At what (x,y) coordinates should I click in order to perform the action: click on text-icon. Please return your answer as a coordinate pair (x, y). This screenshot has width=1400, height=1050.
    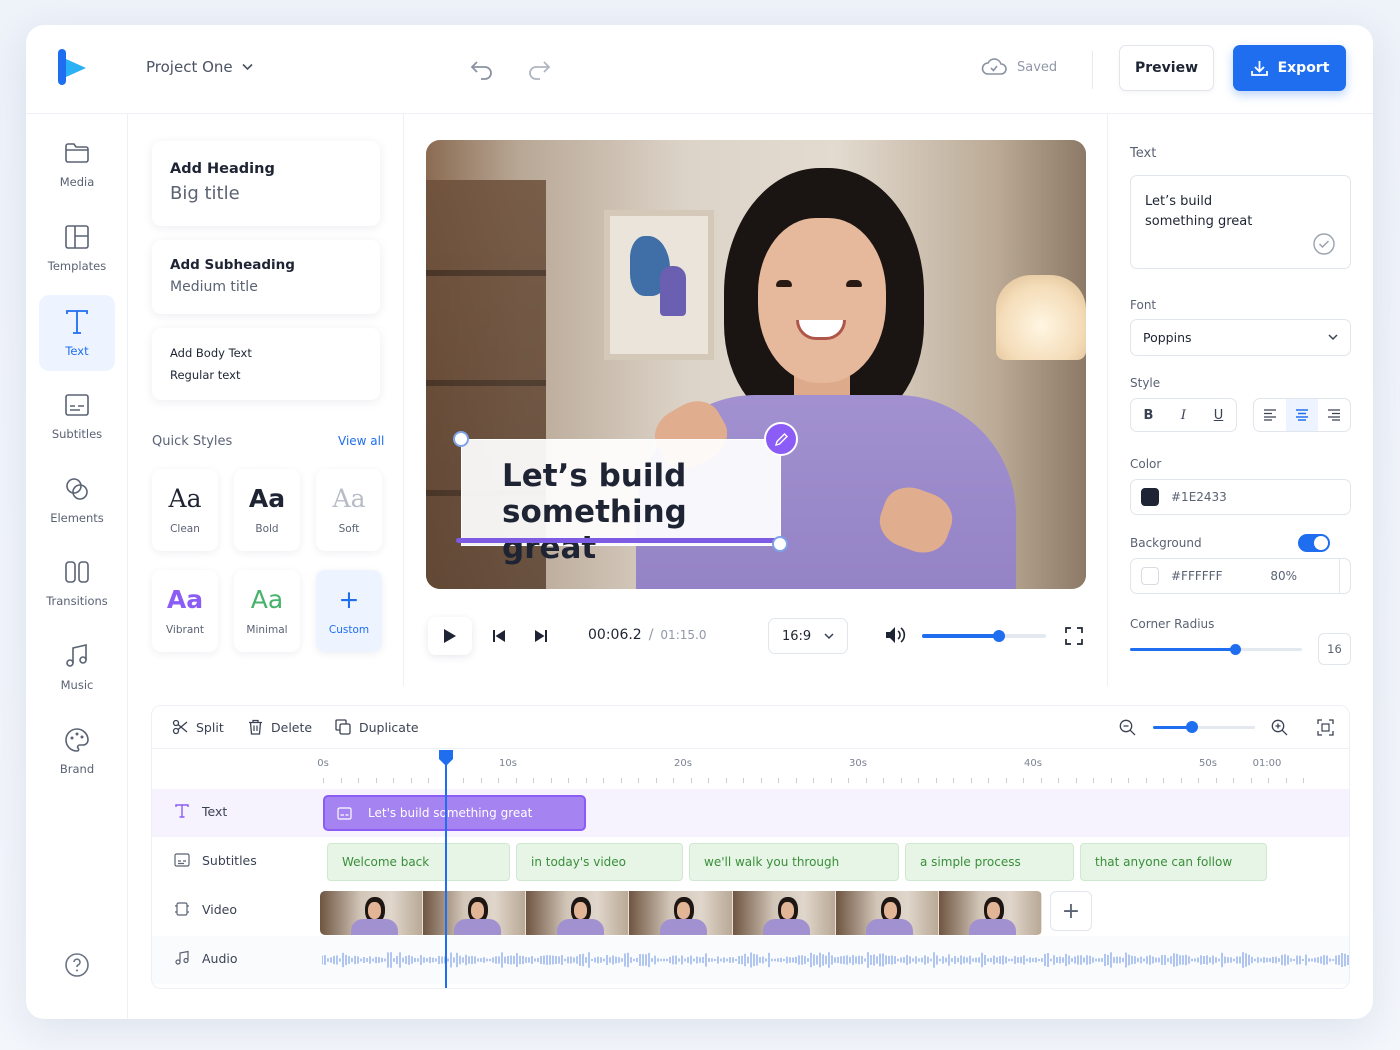
    Looking at the image, I should click on (77, 322).